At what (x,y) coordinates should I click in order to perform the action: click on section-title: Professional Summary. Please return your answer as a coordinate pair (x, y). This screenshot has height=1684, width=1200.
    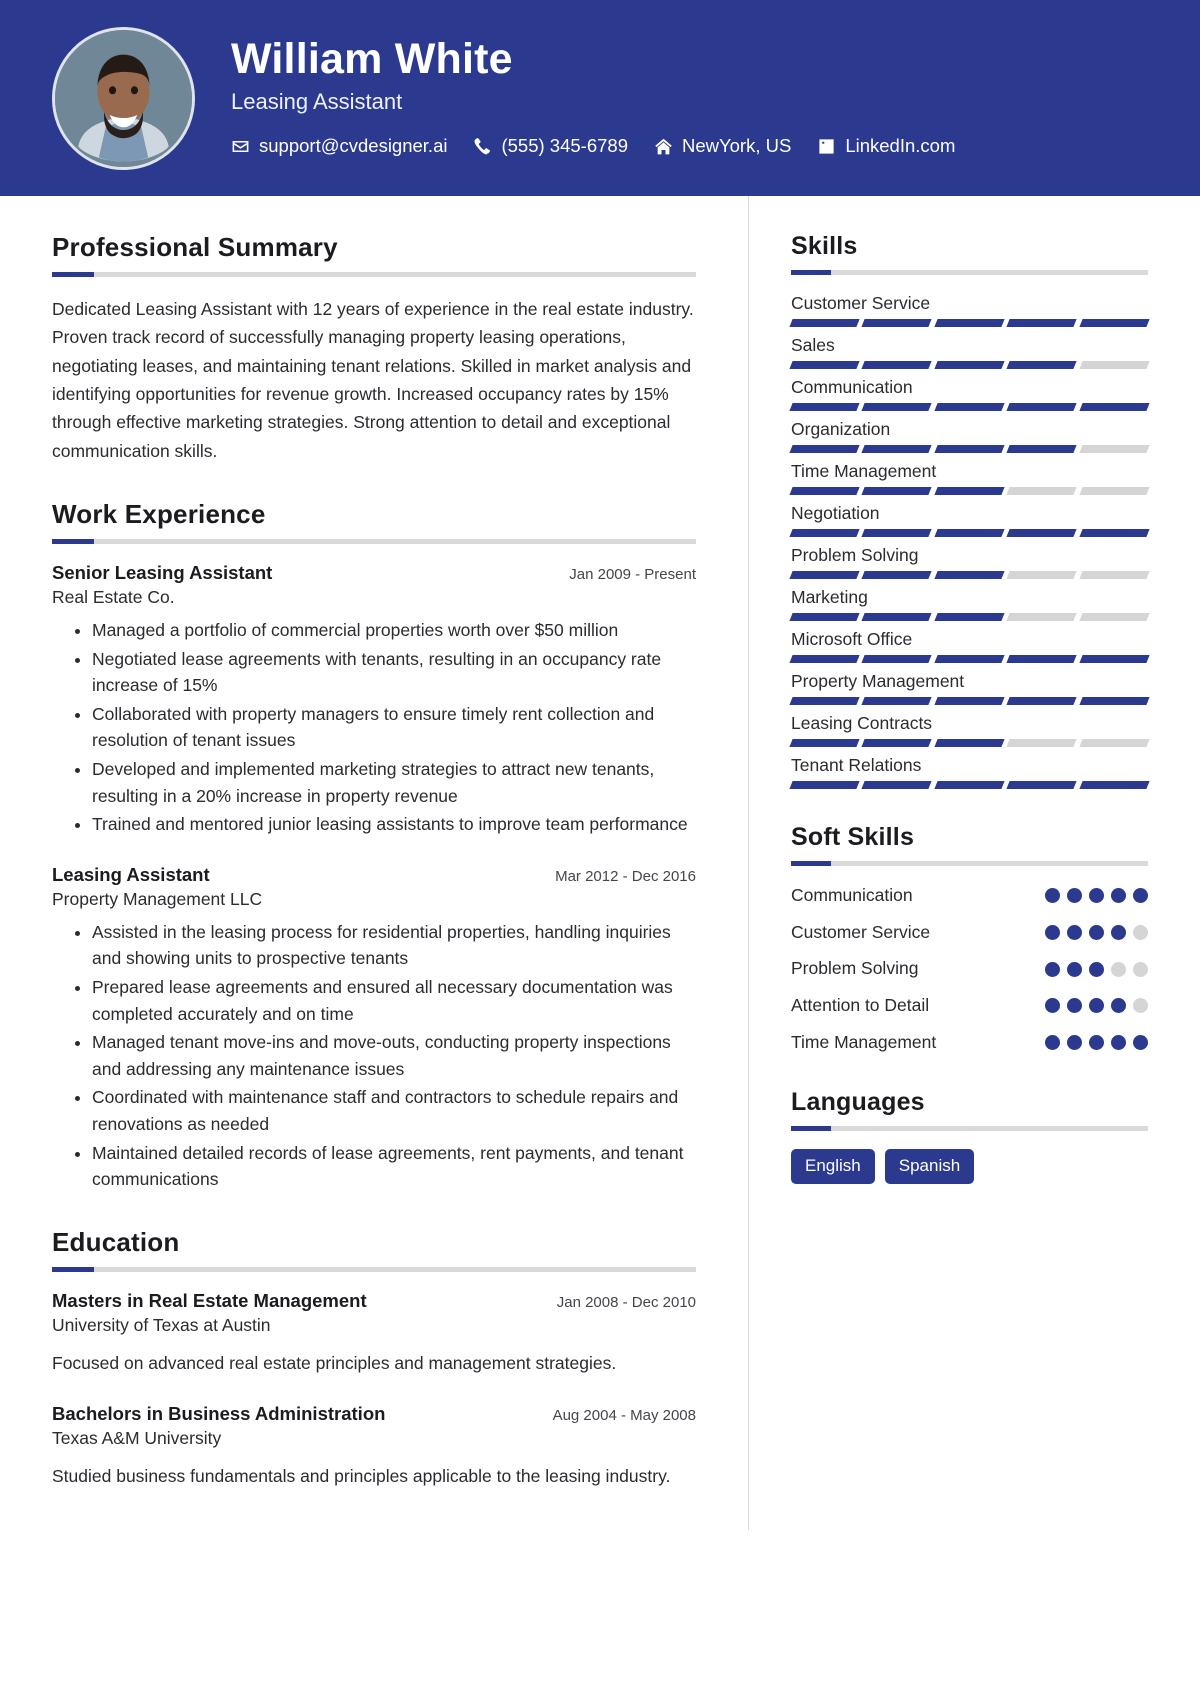
    Looking at the image, I should click on (195, 247).